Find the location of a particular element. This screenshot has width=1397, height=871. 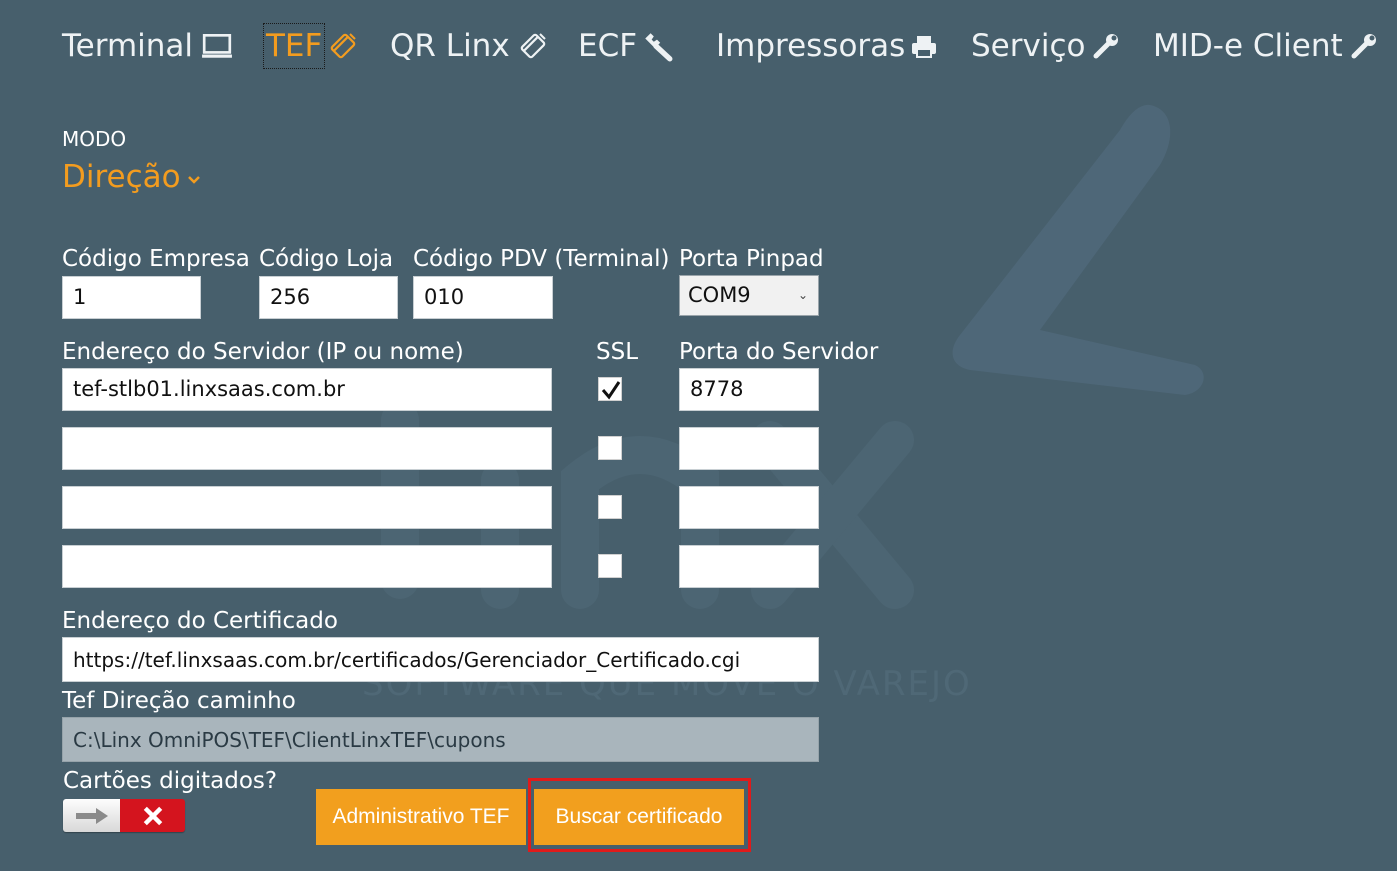

tab-terminal: Terminal is located at coordinates (147, 46).